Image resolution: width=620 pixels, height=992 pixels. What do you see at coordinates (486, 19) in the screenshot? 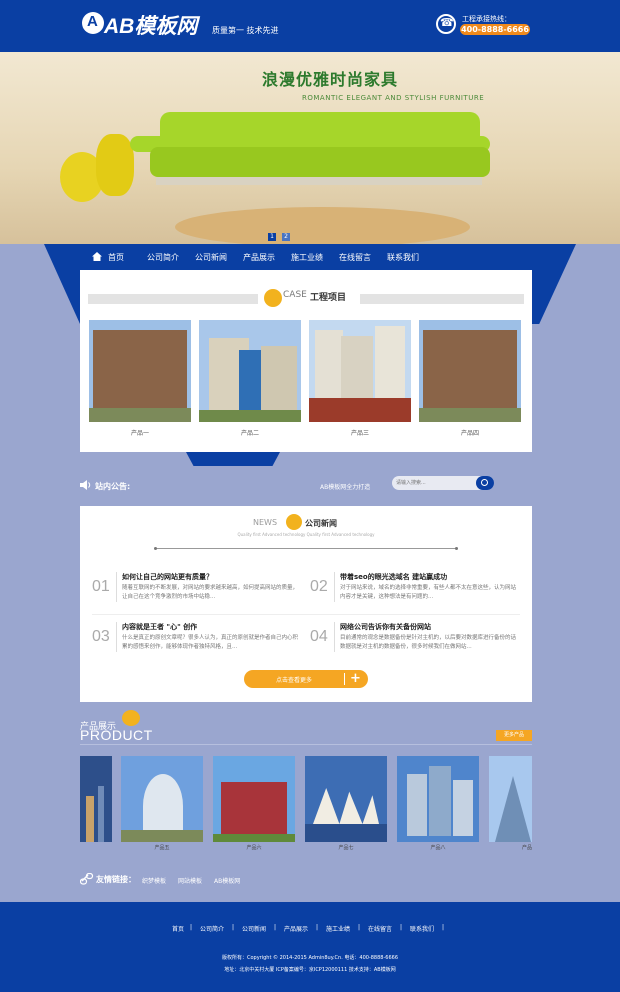
I see `hotline-label: 工程承接热线：` at bounding box center [486, 19].